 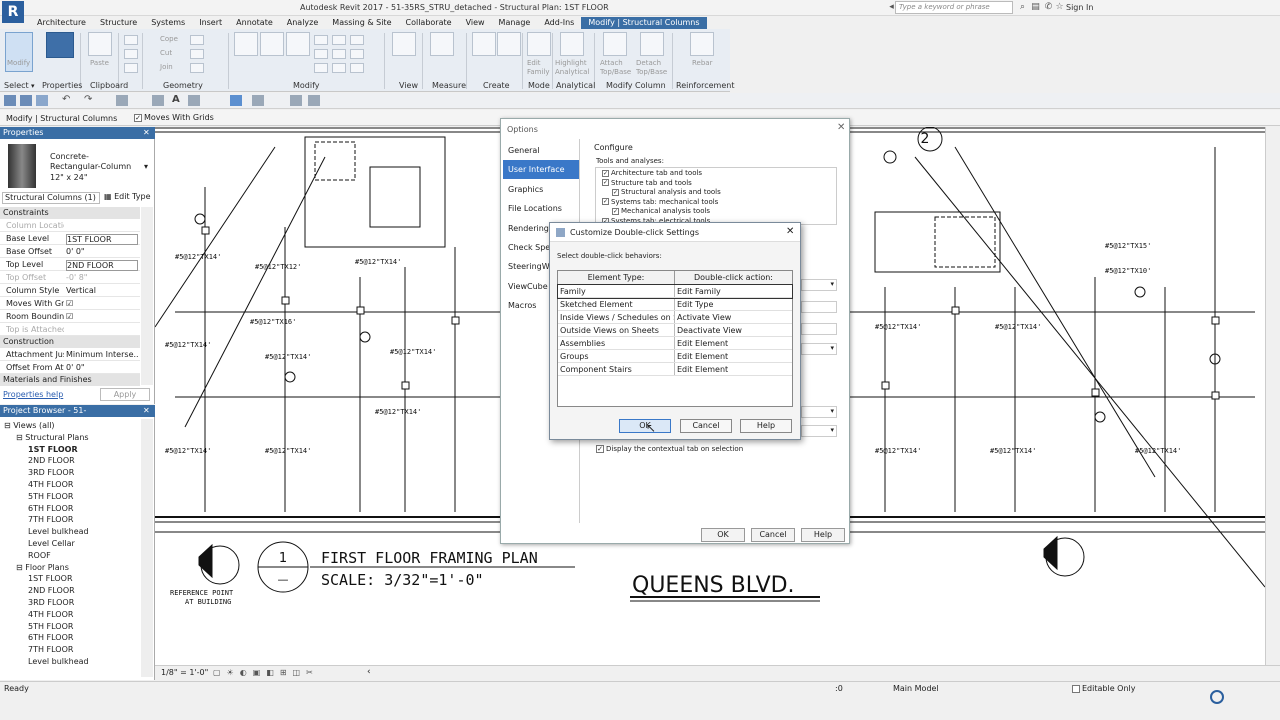 I want to click on view-control-icons: ▢☀◐▣◧⊞◫✂, so click(x=288, y=673).